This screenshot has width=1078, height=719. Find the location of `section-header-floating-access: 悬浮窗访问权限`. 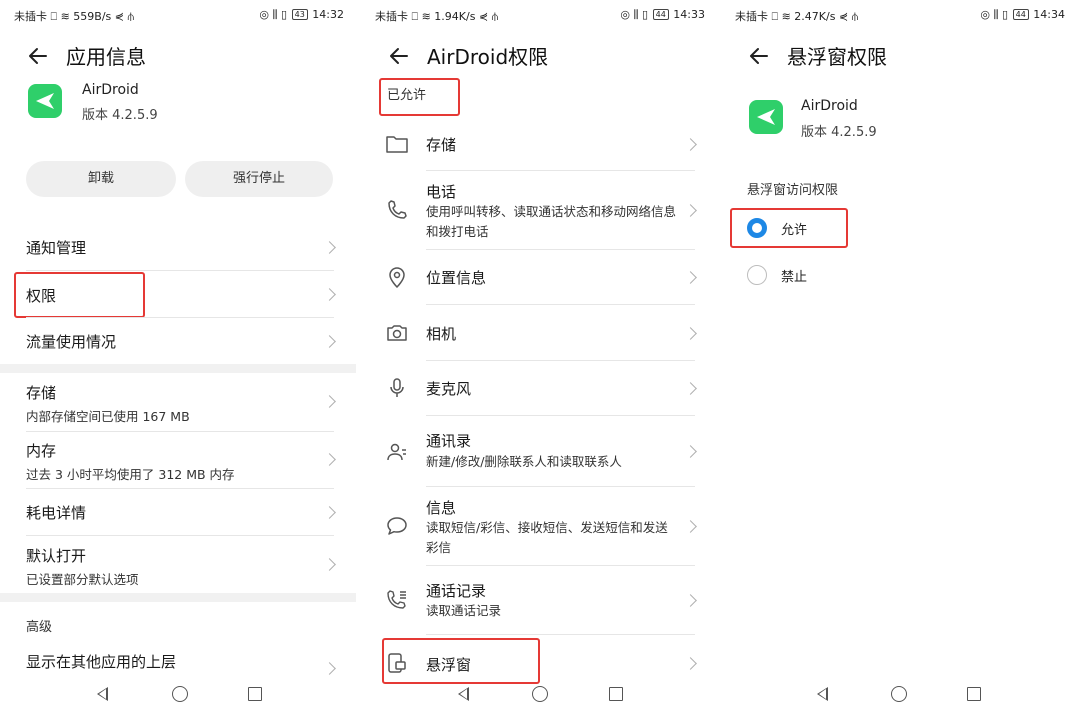

section-header-floating-access: 悬浮窗访问权限 is located at coordinates (793, 190).